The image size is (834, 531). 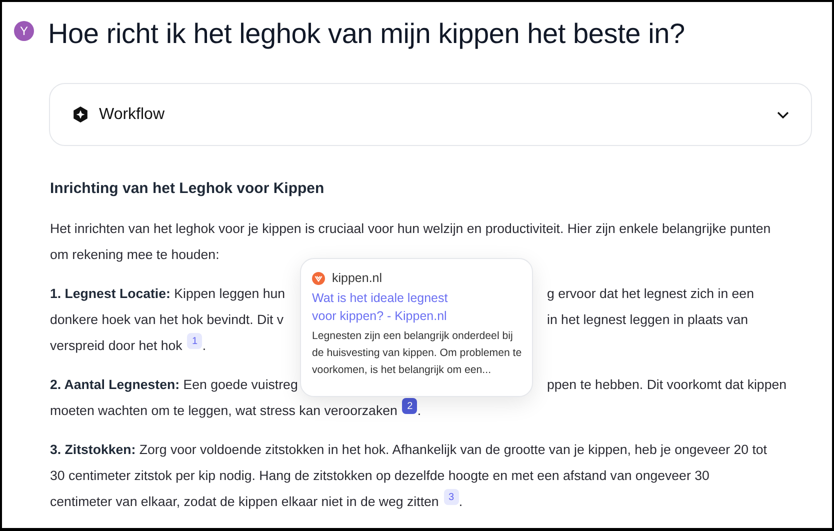 What do you see at coordinates (194, 341) in the screenshot?
I see `citation-marker: 1` at bounding box center [194, 341].